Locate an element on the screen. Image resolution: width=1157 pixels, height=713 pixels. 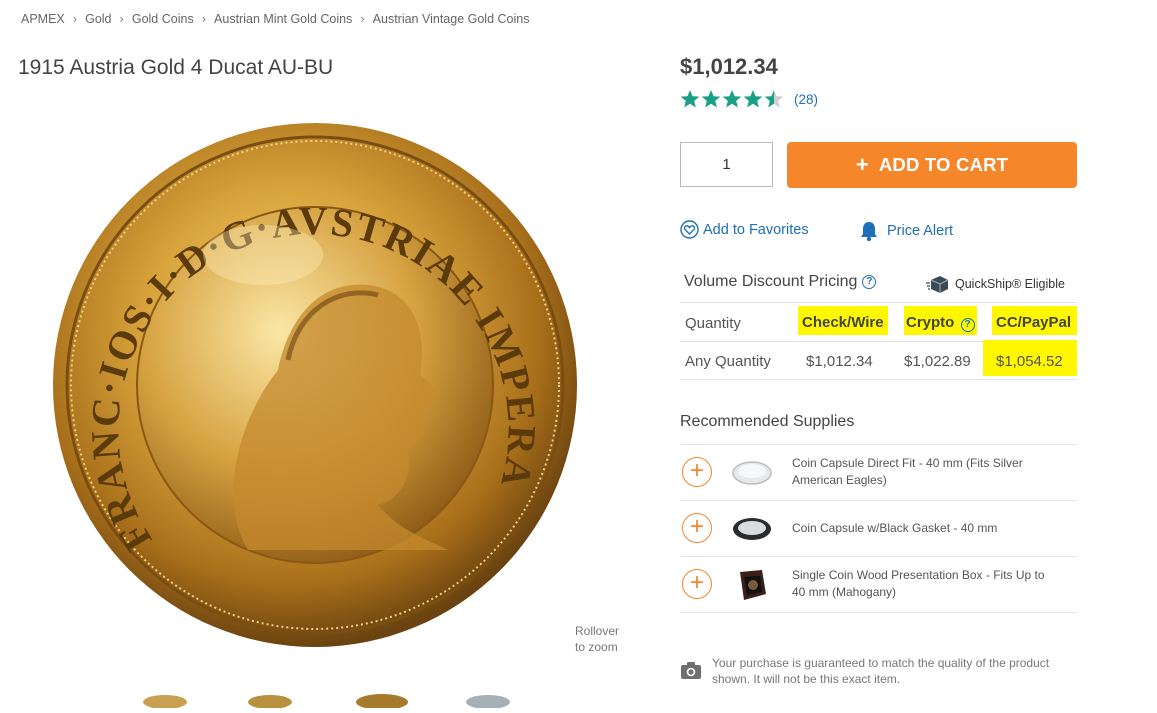
black-gasket-capsule-thumbnail is located at coordinates (752, 529).